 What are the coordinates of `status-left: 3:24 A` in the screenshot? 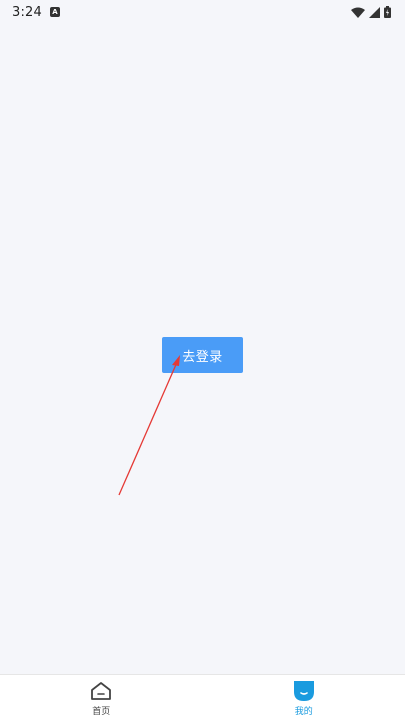 It's located at (36, 12).